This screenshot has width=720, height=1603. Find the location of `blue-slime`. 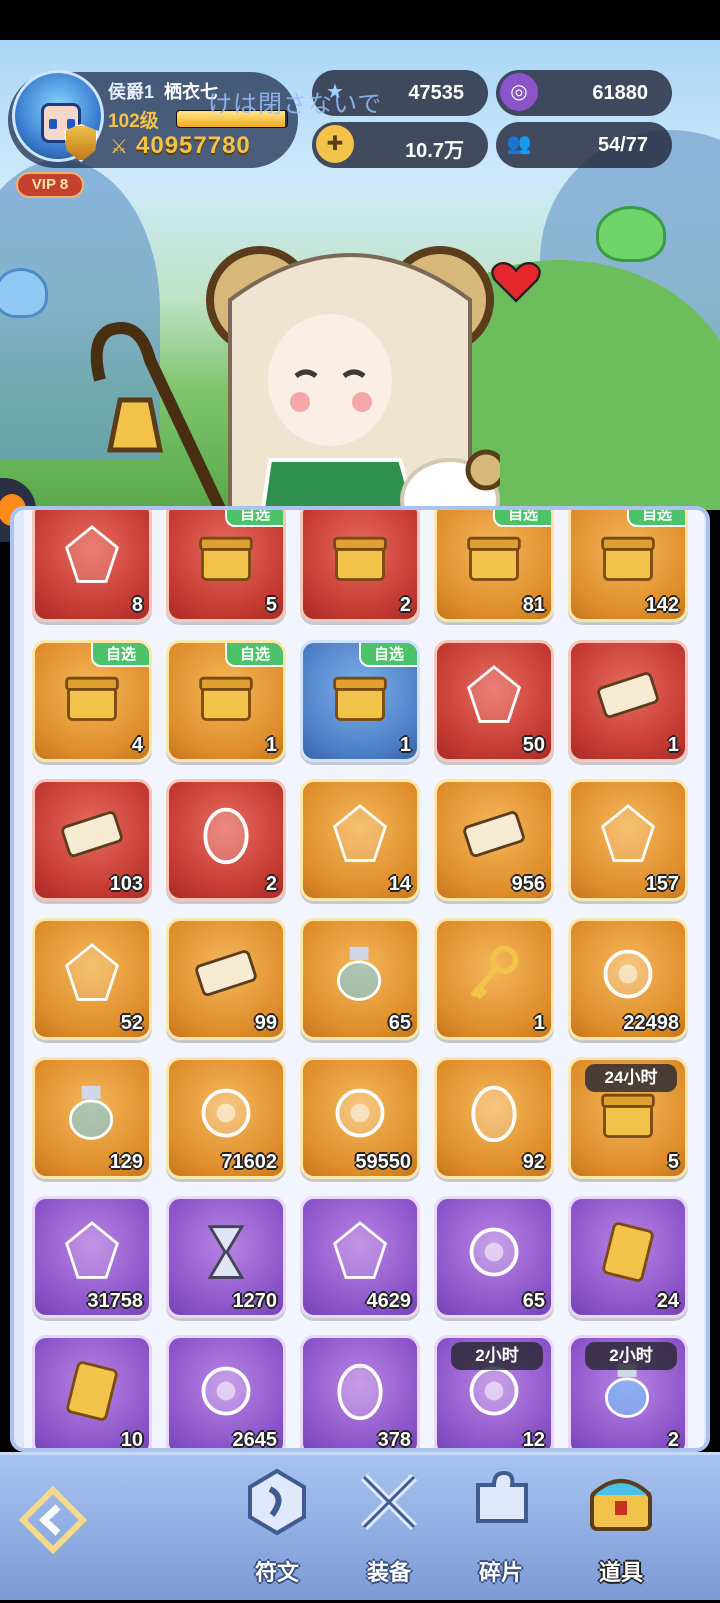

blue-slime is located at coordinates (24, 293).